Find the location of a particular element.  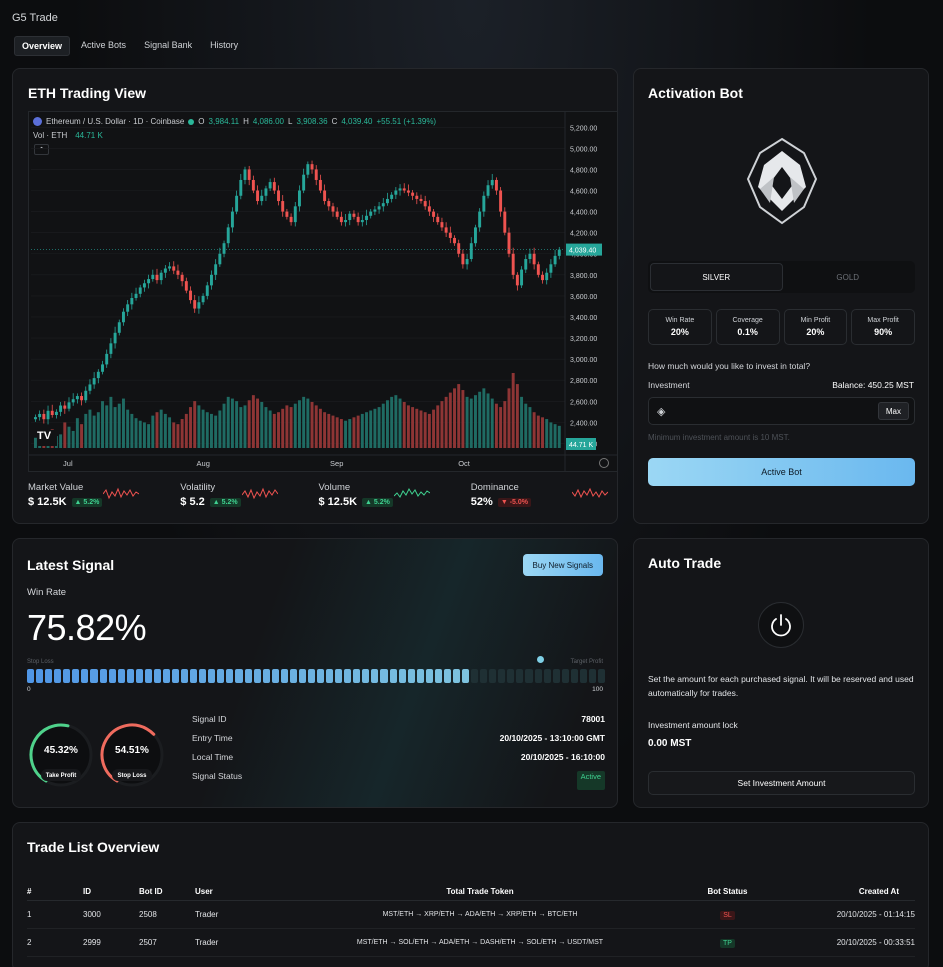

tier-silver: SILVER is located at coordinates (716, 277).